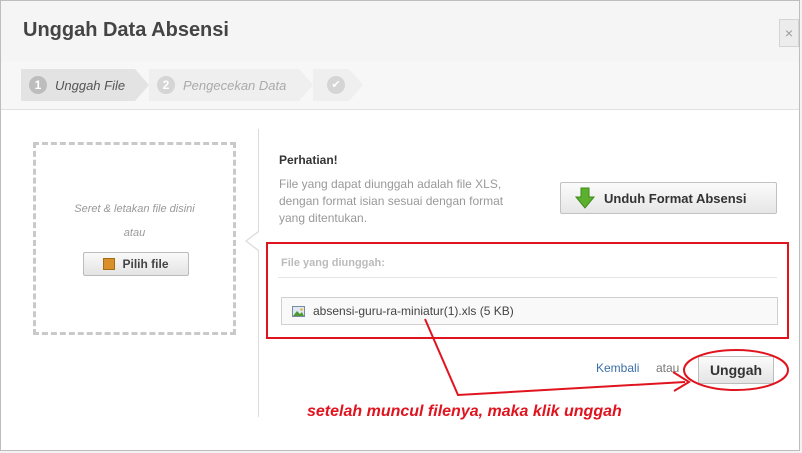  I want to click on step-complete: ✔, so click(338, 85).